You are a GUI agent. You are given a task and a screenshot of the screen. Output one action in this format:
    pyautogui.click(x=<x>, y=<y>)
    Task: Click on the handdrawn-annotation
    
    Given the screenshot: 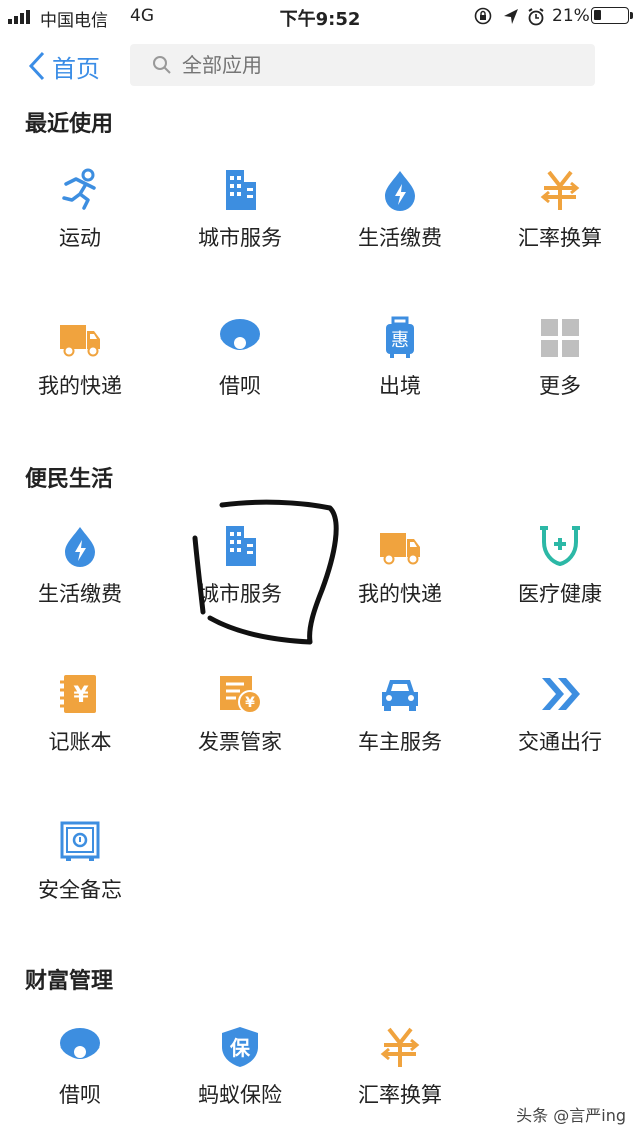 What is the action you would take?
    pyautogui.click(x=265, y=572)
    